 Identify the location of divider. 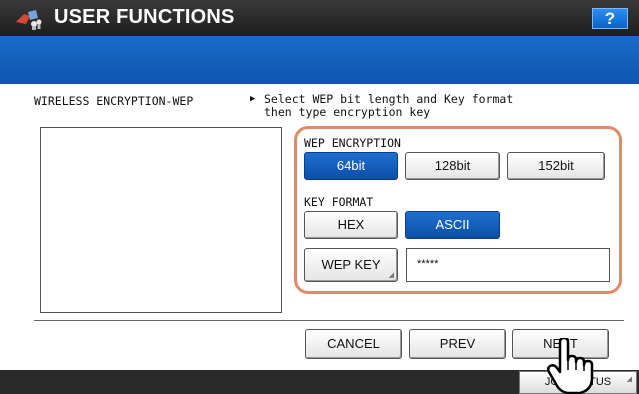
(329, 320).